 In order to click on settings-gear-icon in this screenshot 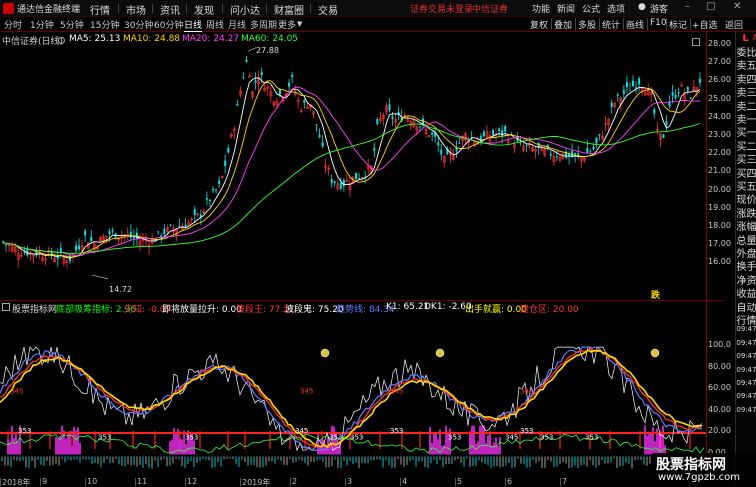, I will do `click(61, 40)`.